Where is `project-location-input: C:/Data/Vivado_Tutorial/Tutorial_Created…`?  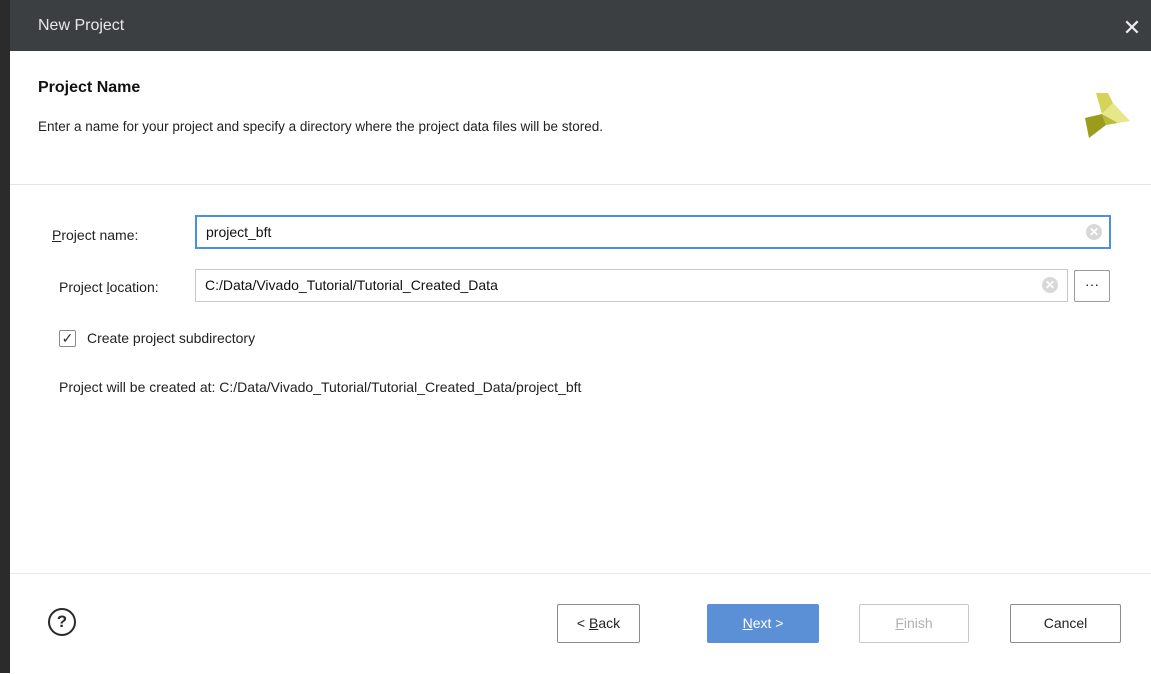 project-location-input: C:/Data/Vivado_Tutorial/Tutorial_Created… is located at coordinates (631, 285).